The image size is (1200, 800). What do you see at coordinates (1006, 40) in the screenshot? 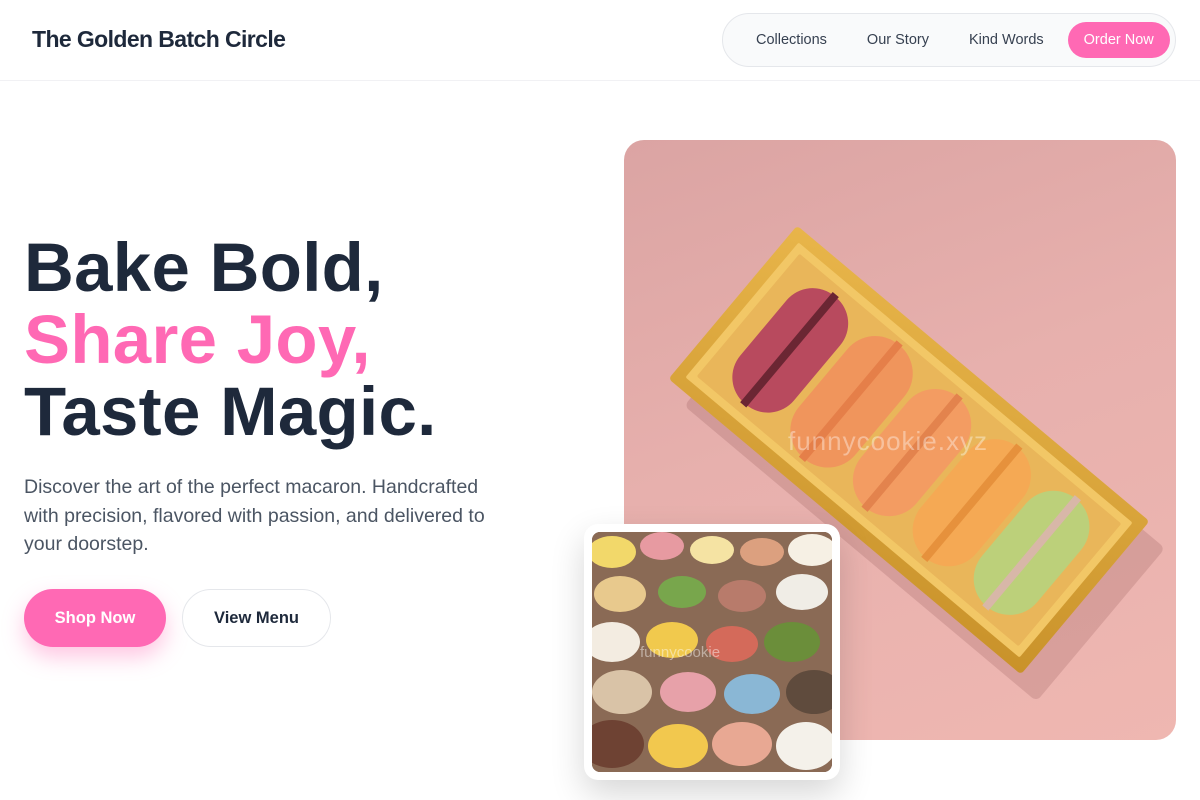
I see `nav-link-kind-words: Kind Words` at bounding box center [1006, 40].